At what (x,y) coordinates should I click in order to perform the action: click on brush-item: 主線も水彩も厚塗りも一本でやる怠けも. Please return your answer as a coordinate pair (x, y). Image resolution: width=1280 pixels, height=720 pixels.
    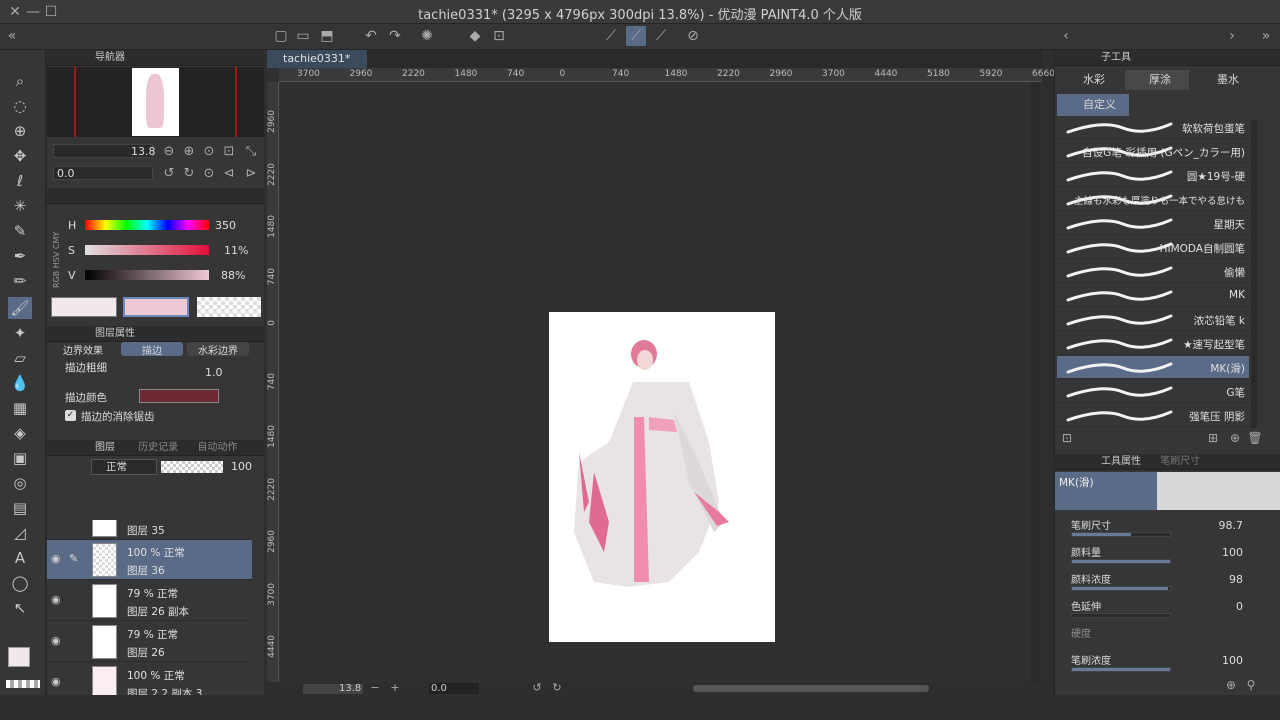
    Looking at the image, I should click on (1153, 199).